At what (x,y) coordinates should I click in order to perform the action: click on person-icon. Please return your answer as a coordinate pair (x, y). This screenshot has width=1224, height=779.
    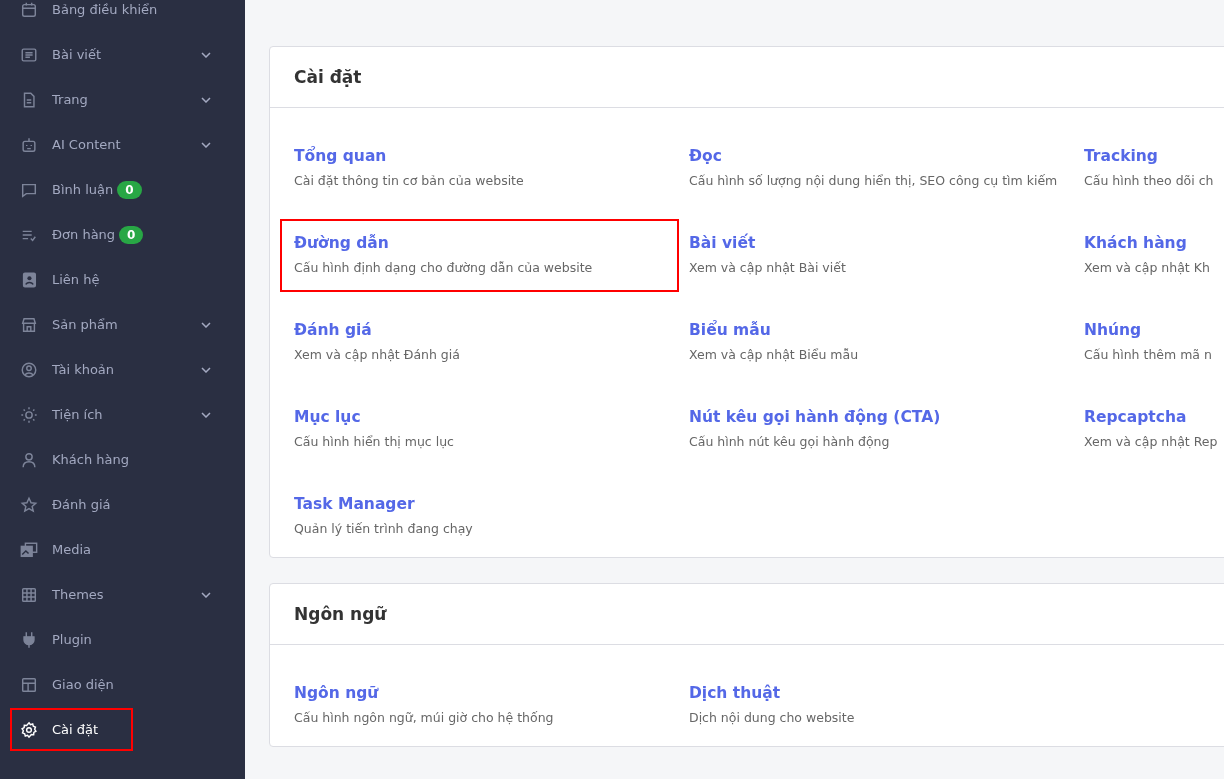
    Looking at the image, I should click on (29, 459).